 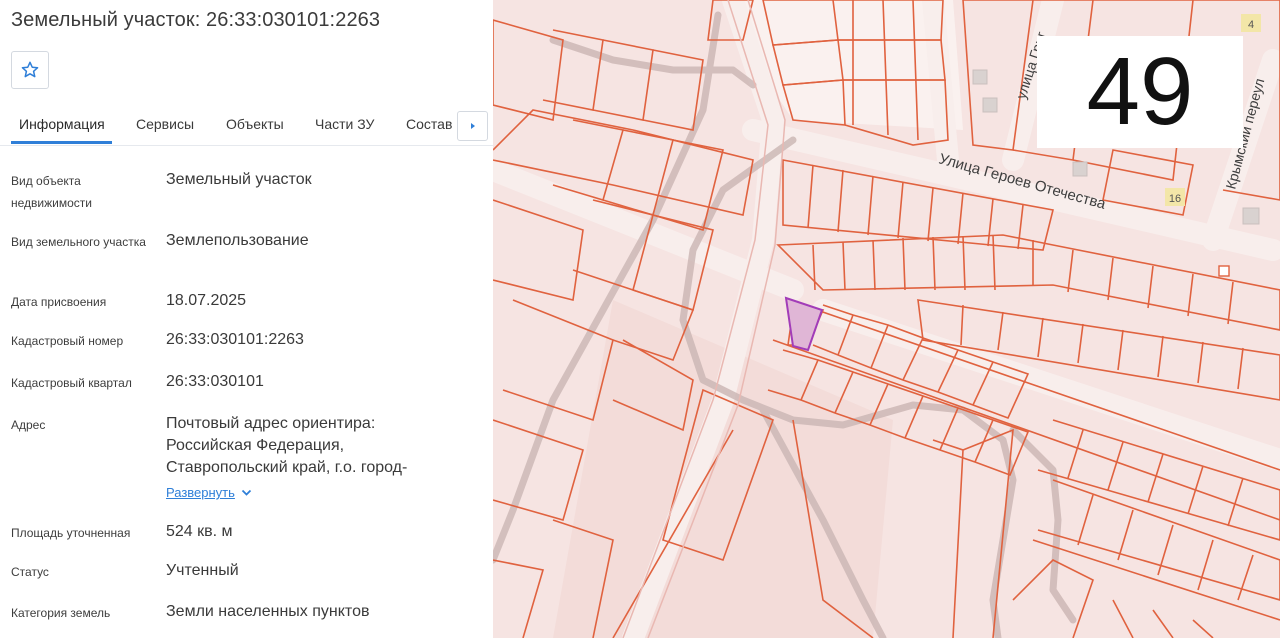 I want to click on caret-right-icon, so click(x=472, y=126).